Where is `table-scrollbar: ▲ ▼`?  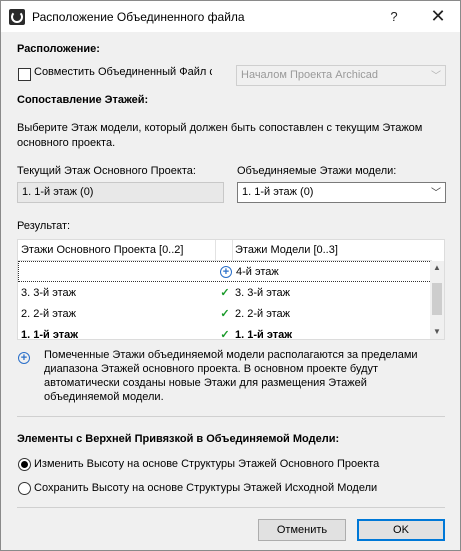
table-scrollbar: ▲ ▼ is located at coordinates (437, 300).